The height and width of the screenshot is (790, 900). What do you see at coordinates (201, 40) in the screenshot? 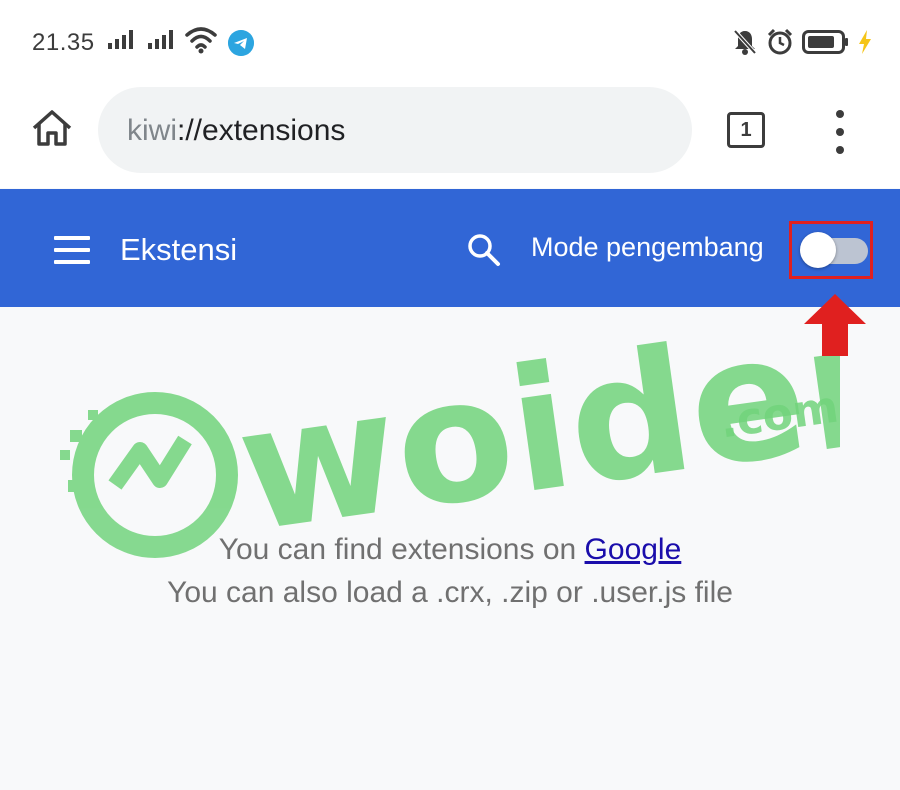
I see `wifi-icon` at bounding box center [201, 40].